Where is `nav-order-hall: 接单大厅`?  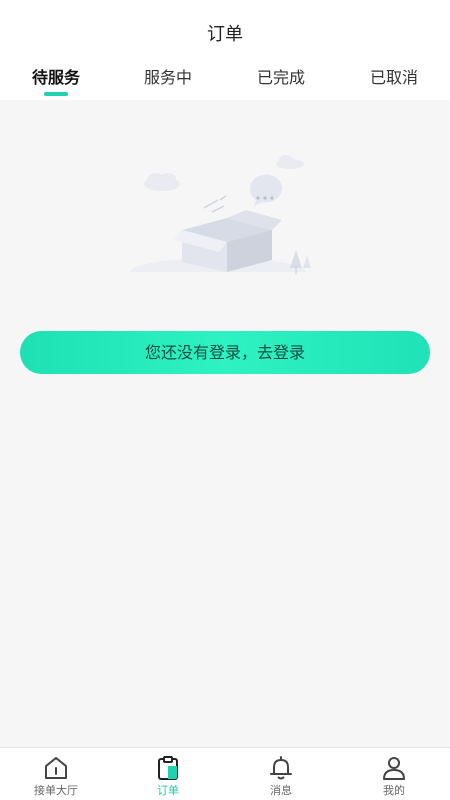
nav-order-hall: 接单大厅 is located at coordinates (56, 774).